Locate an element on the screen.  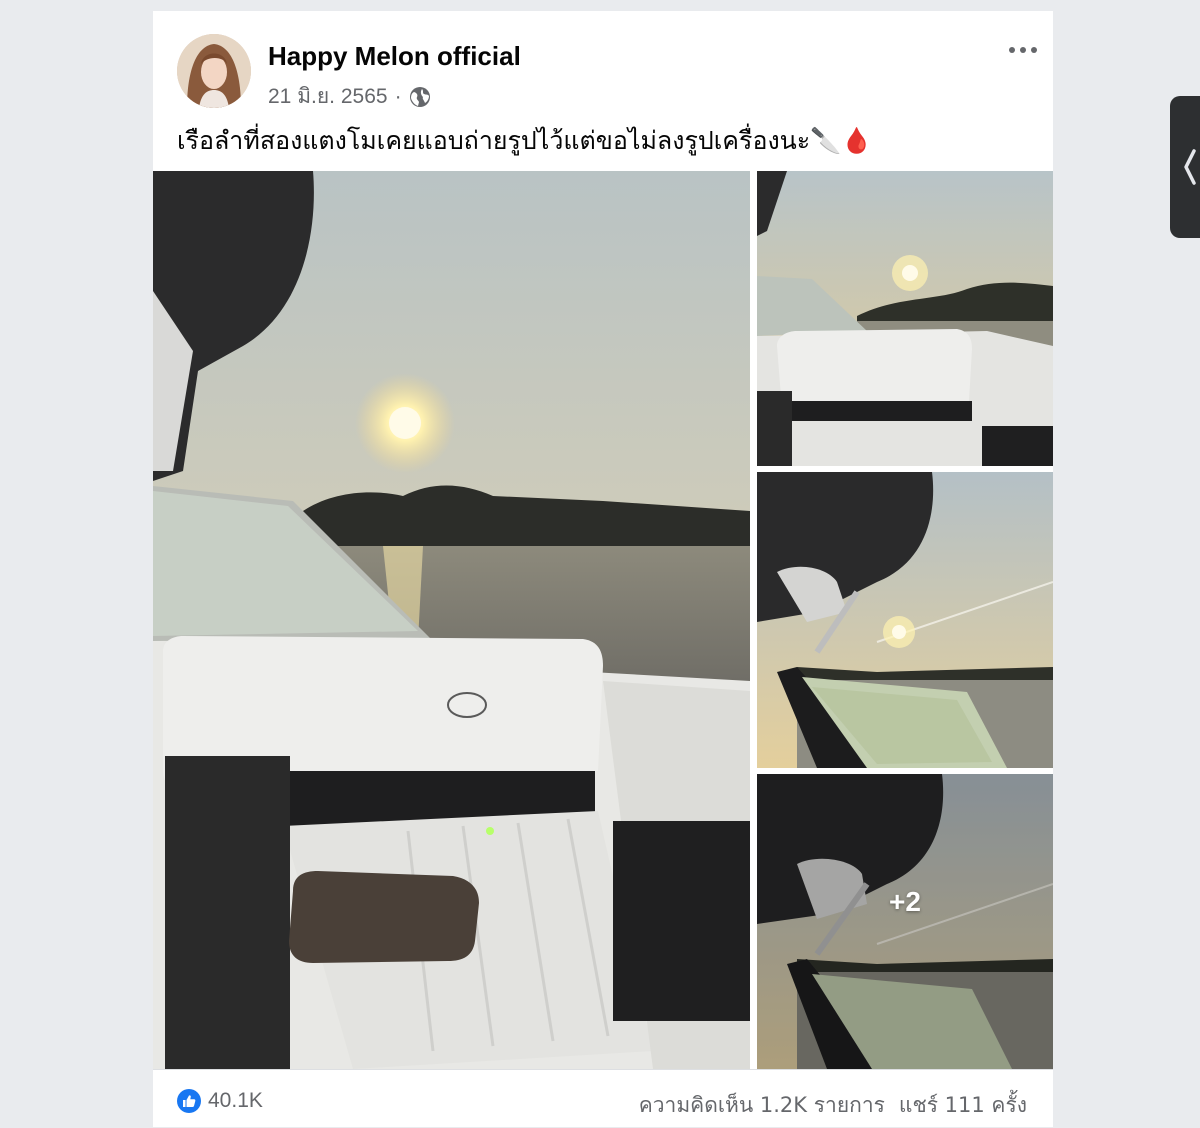
author-avatar is located at coordinates (214, 71).